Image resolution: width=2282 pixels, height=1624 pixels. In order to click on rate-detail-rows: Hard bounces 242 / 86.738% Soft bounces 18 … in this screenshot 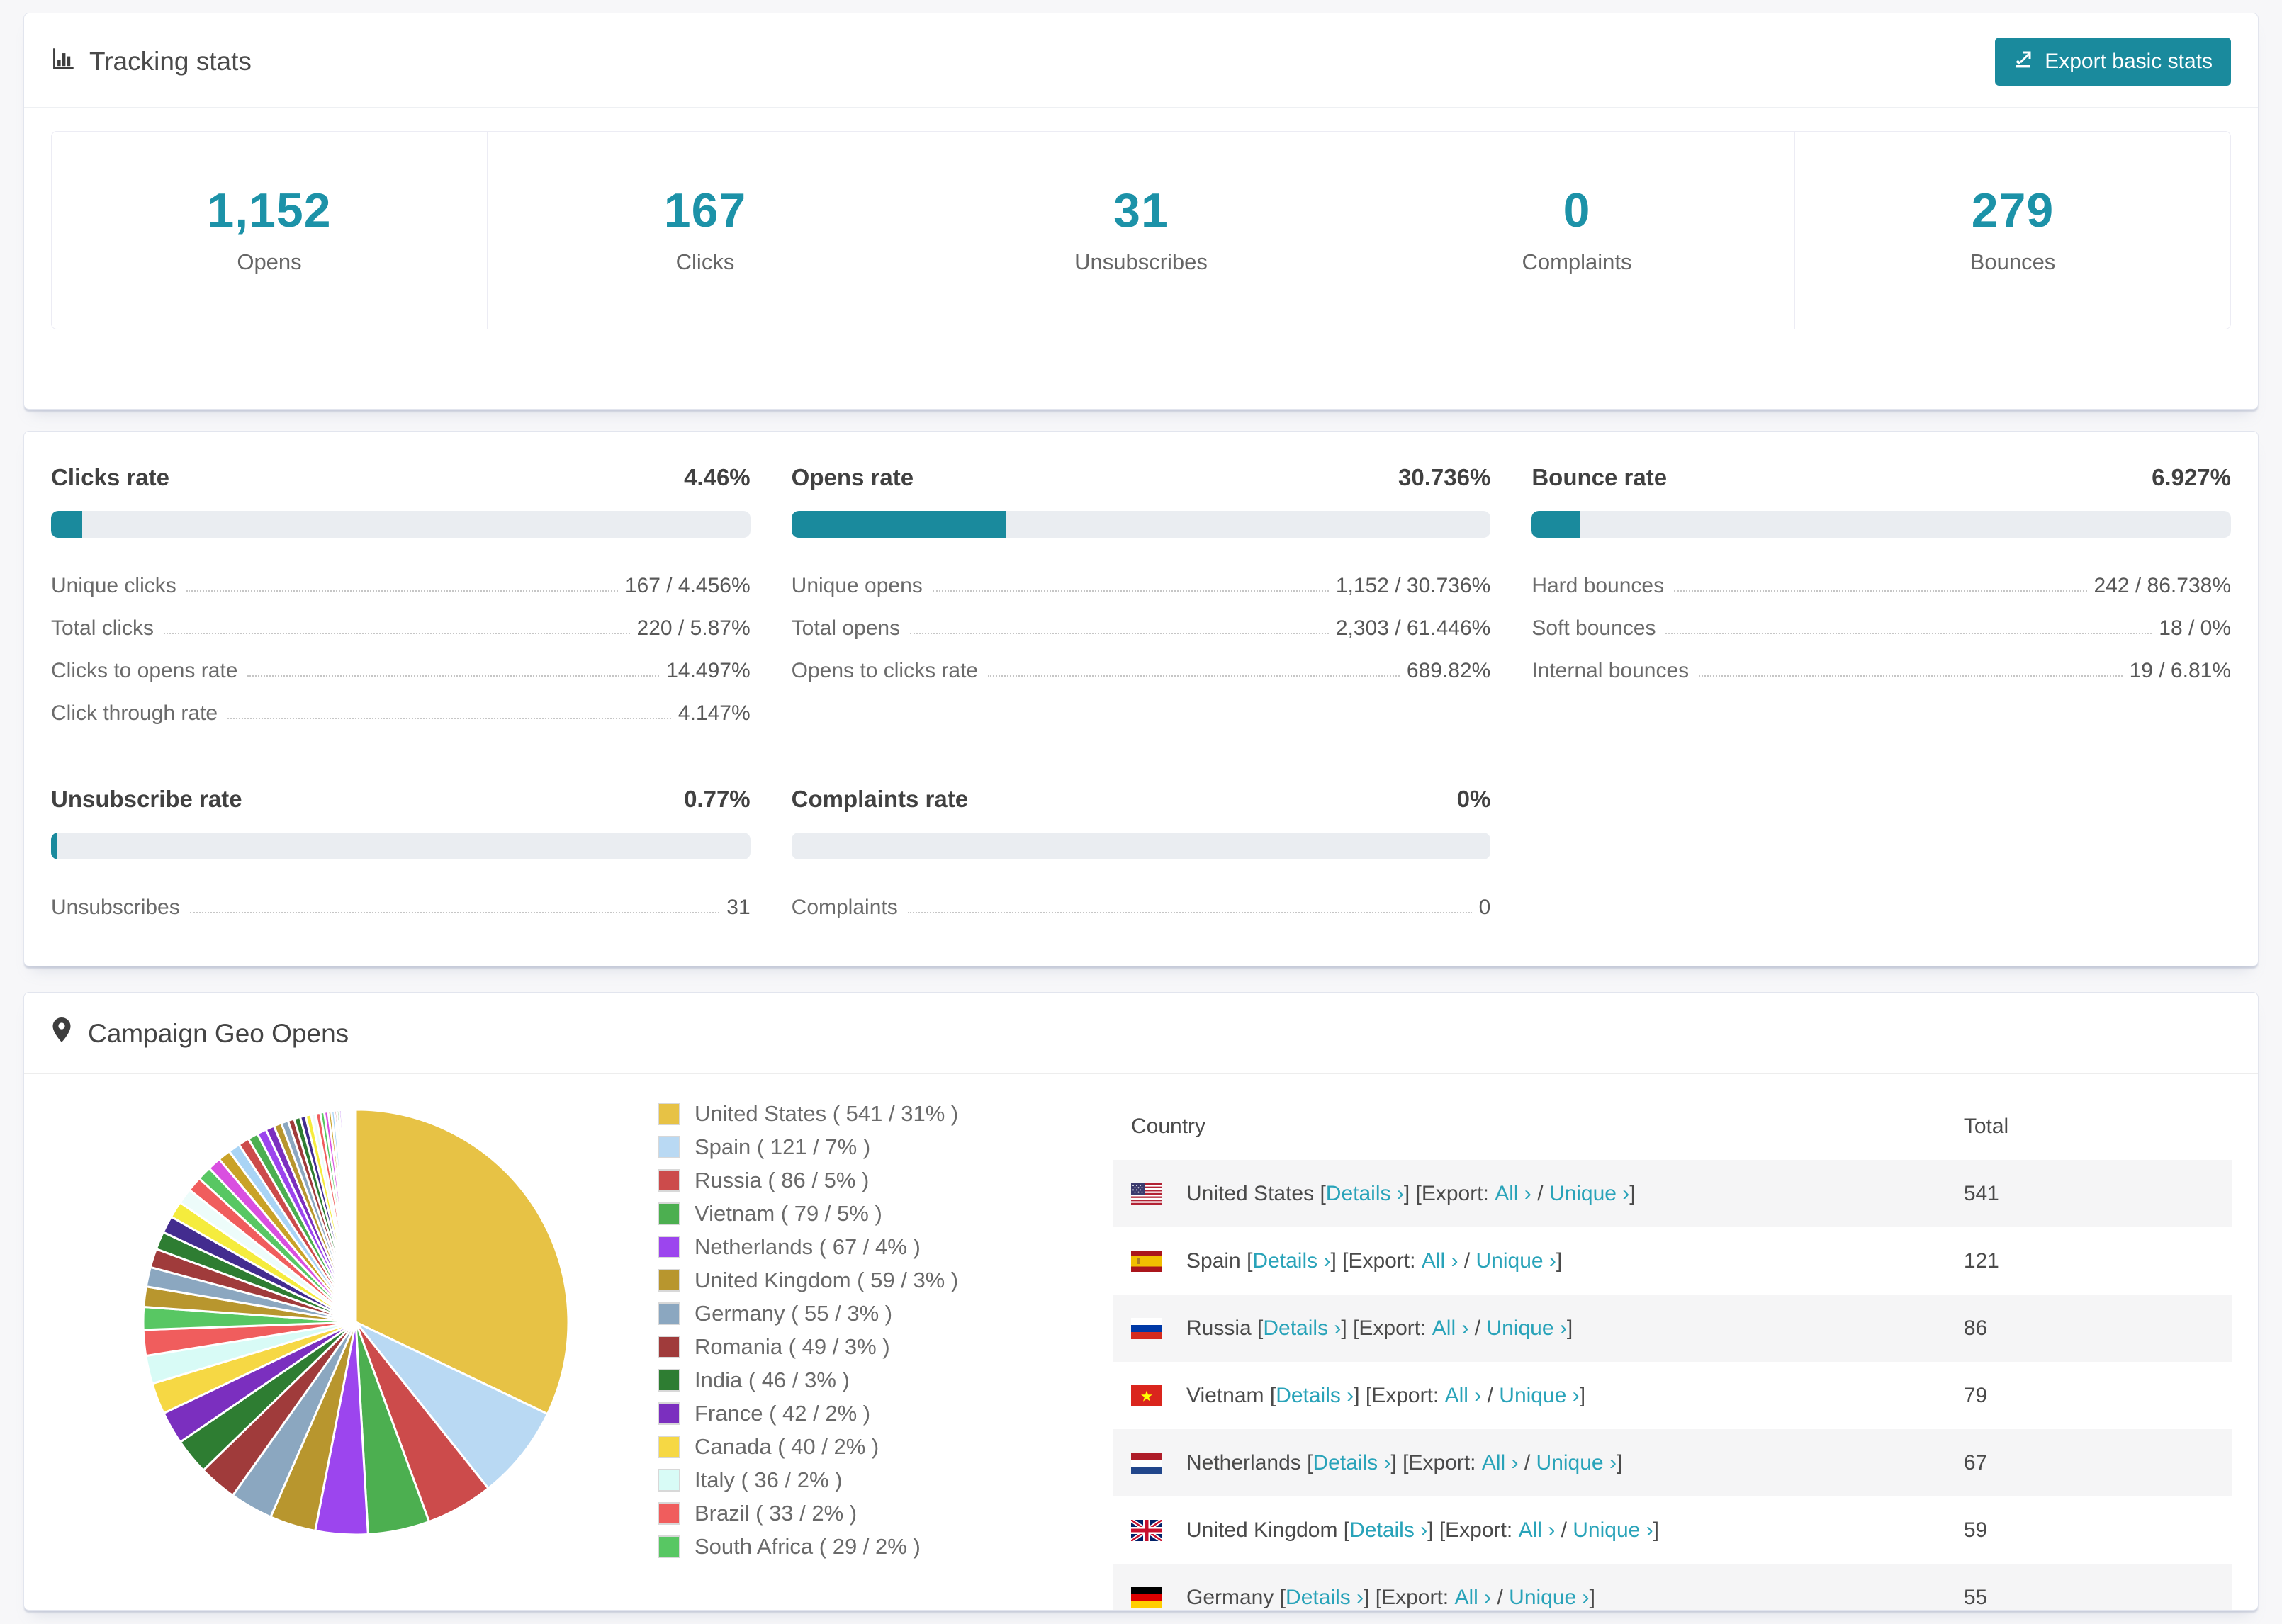, I will do `click(1881, 628)`.